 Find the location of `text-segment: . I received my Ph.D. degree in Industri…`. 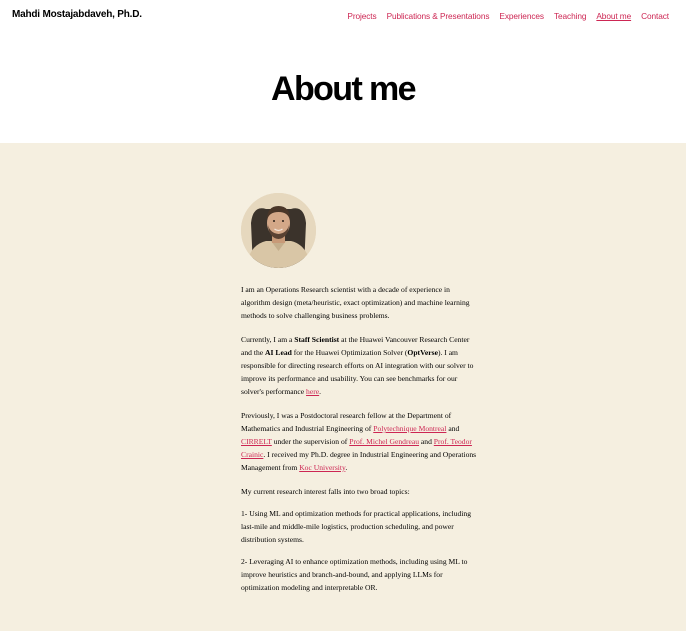

text-segment: . I received my Ph.D. degree in Industri… is located at coordinates (359, 461).